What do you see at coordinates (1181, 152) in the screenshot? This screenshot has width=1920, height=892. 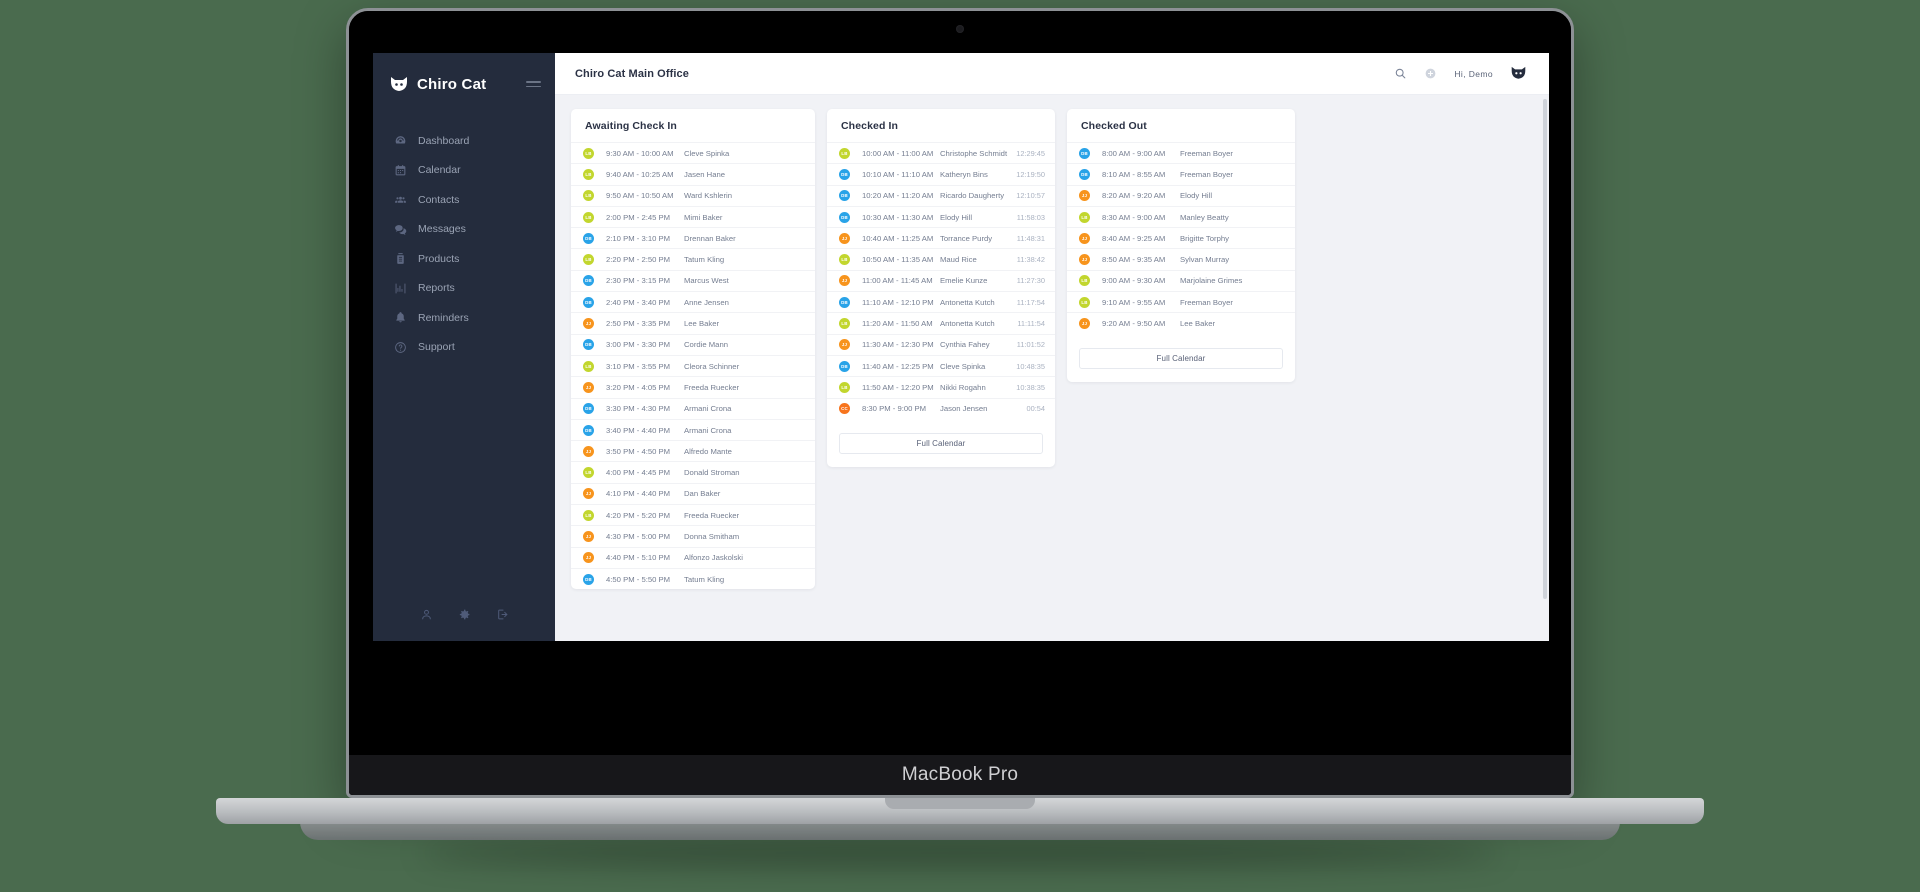 I see `appointment-row: DB 8:00 AM - 9:00 AM Freeman Boyer` at bounding box center [1181, 152].